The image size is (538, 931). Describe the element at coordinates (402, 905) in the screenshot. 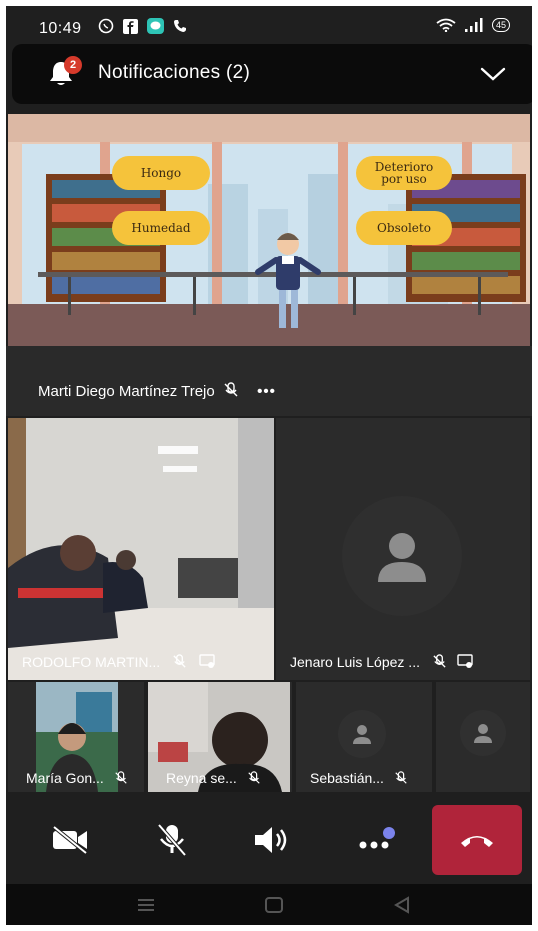

I see `back-icon` at that location.